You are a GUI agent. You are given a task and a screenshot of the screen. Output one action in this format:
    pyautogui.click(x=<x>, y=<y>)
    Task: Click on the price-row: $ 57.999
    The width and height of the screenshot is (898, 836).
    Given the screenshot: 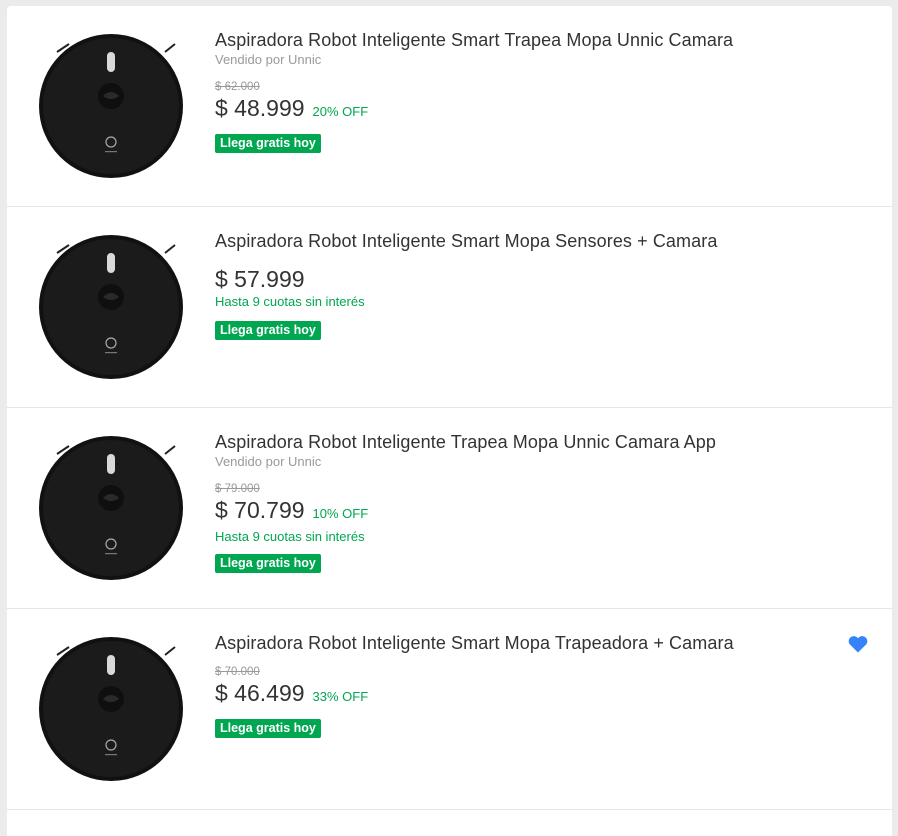 What is the action you would take?
    pyautogui.click(x=518, y=279)
    